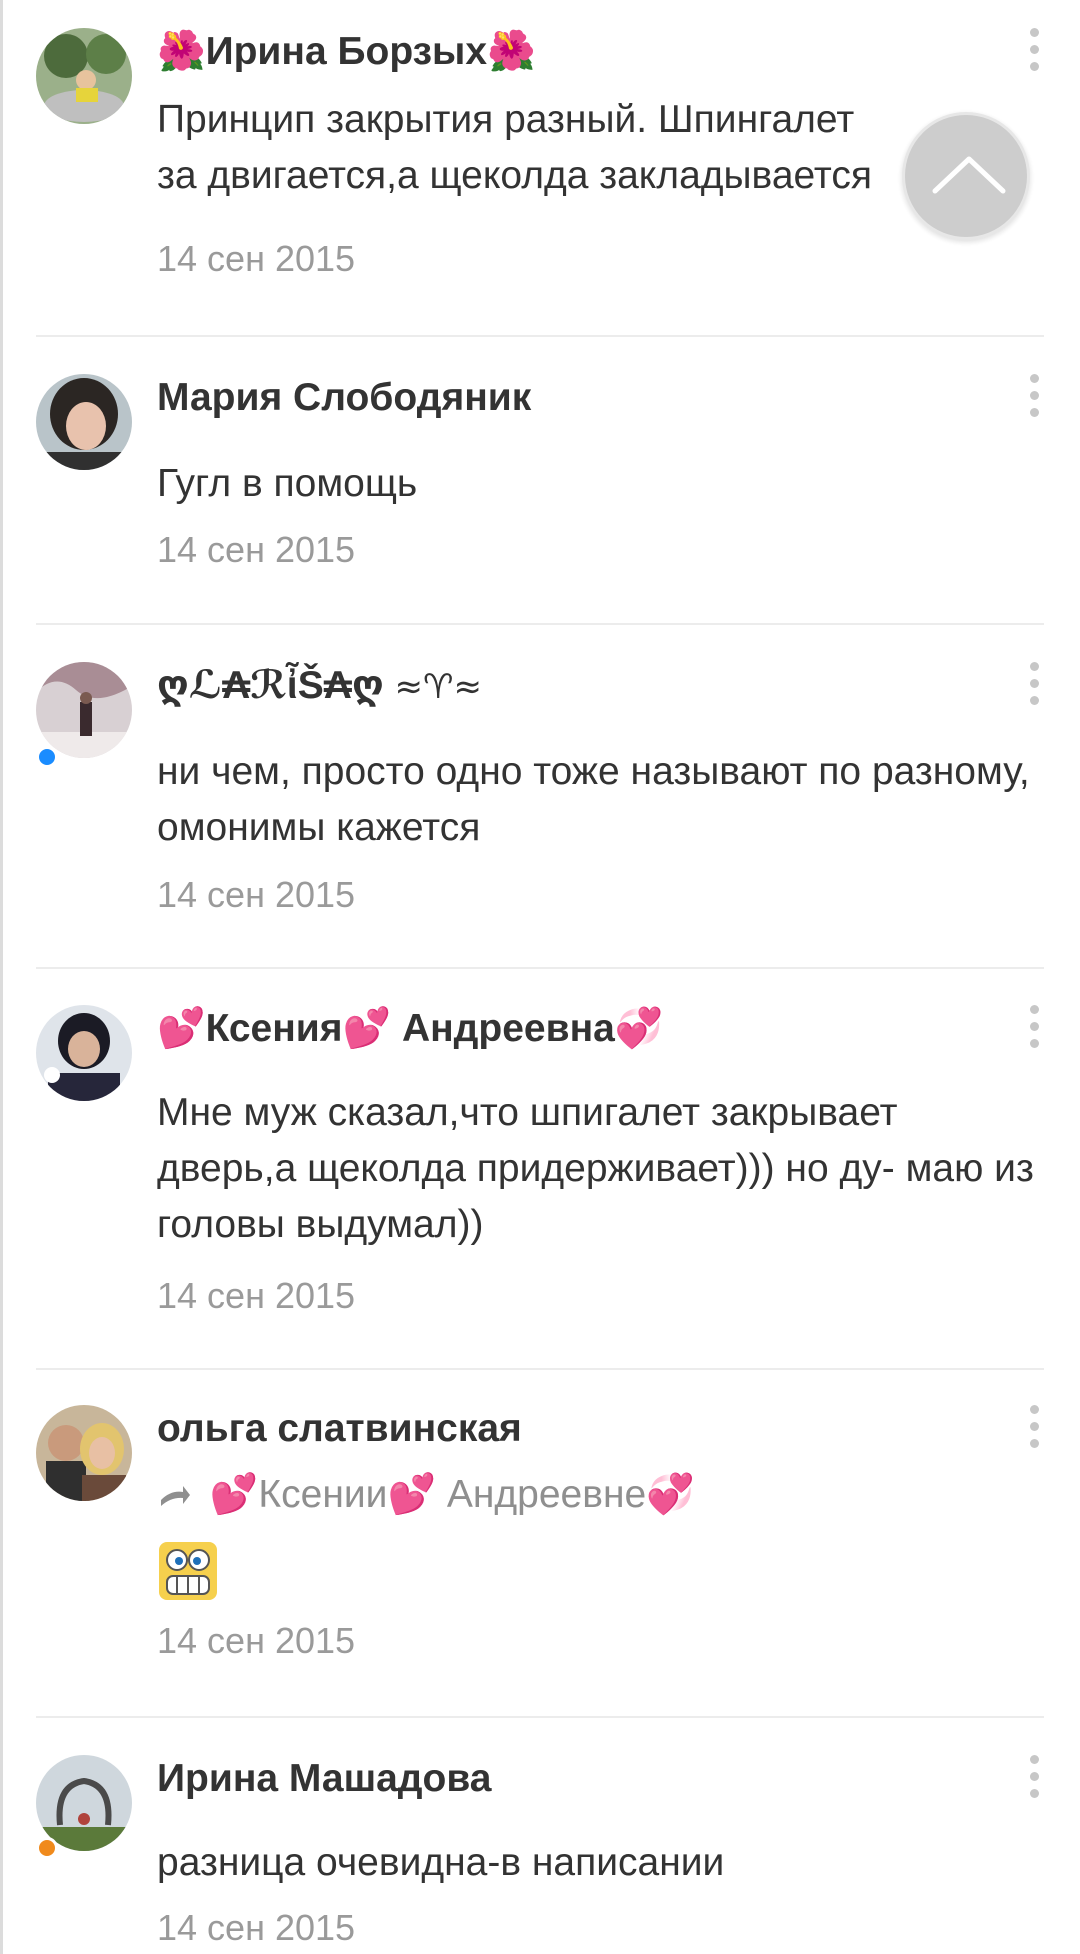  Describe the element at coordinates (287, 483) in the screenshot. I see `comment-text: Гугл в помощь` at that location.